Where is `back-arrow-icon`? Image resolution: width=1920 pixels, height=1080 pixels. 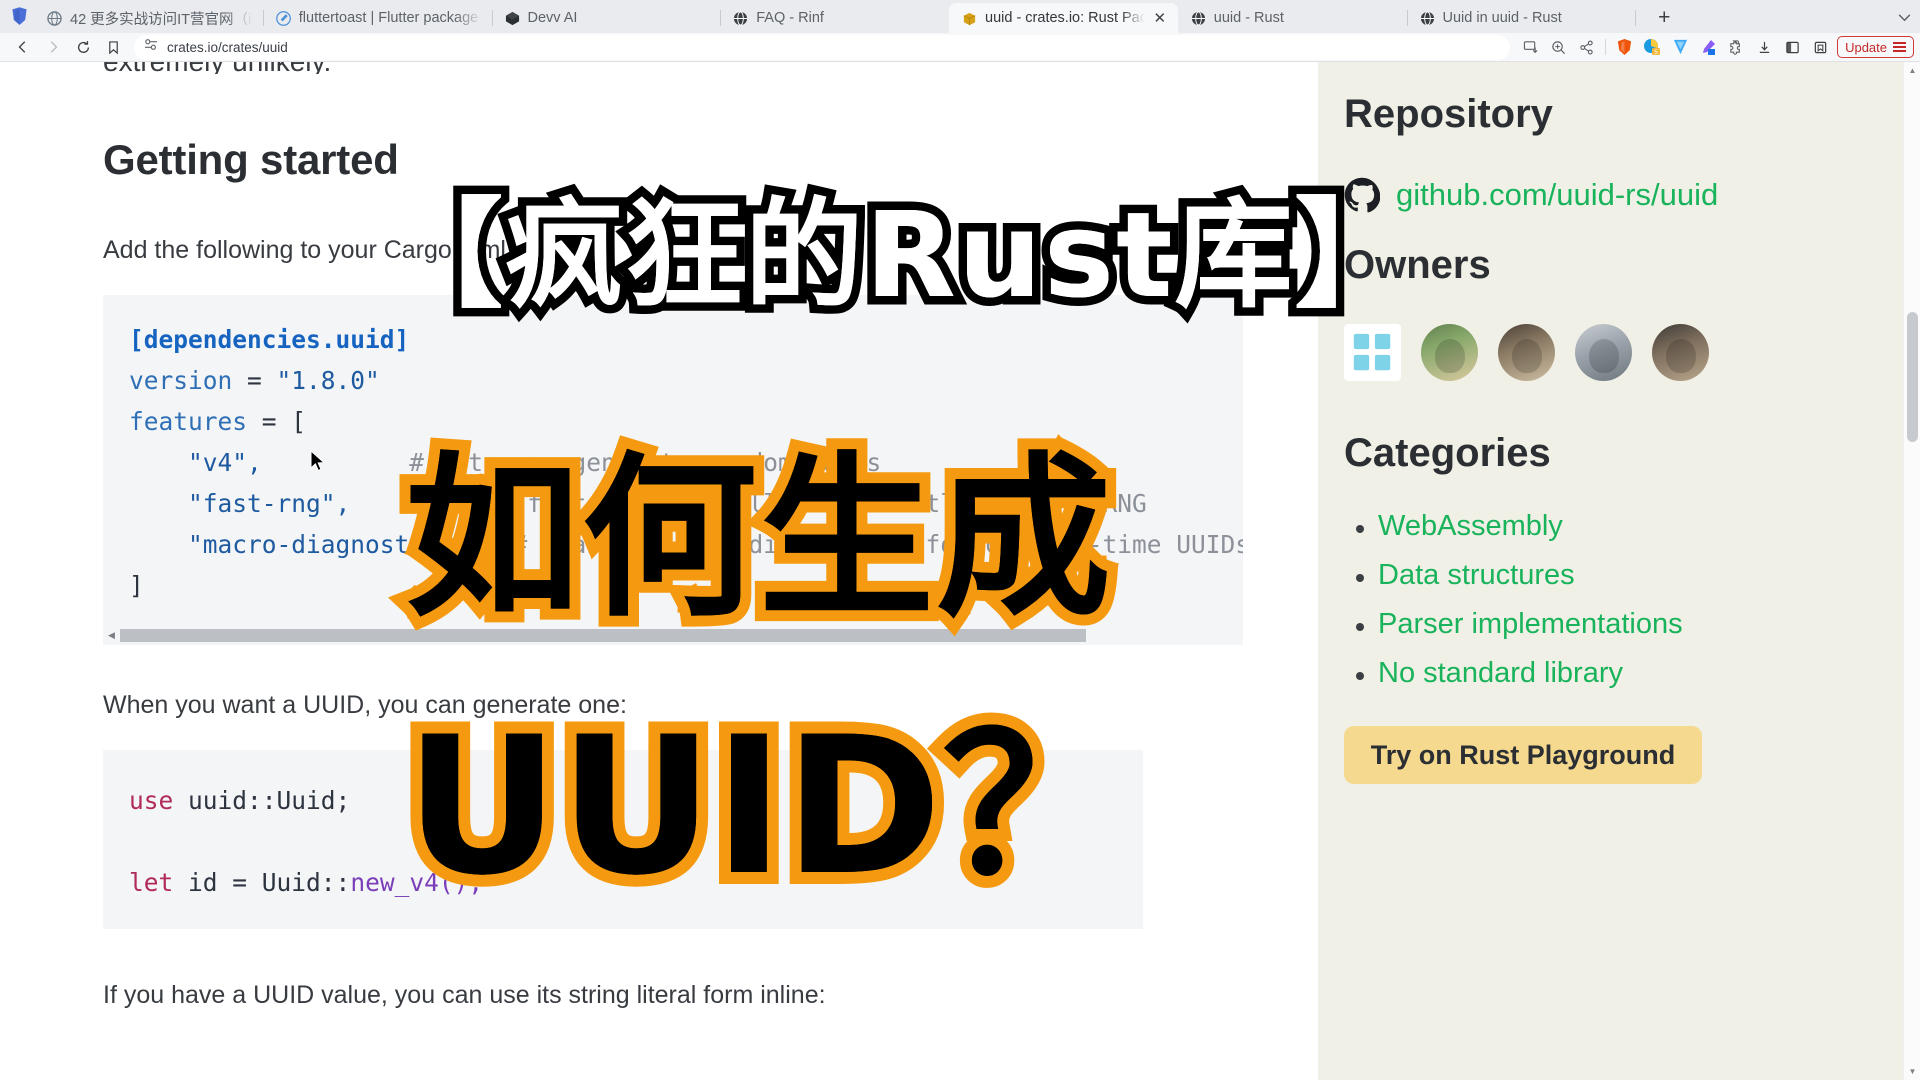
back-arrow-icon is located at coordinates (23, 47).